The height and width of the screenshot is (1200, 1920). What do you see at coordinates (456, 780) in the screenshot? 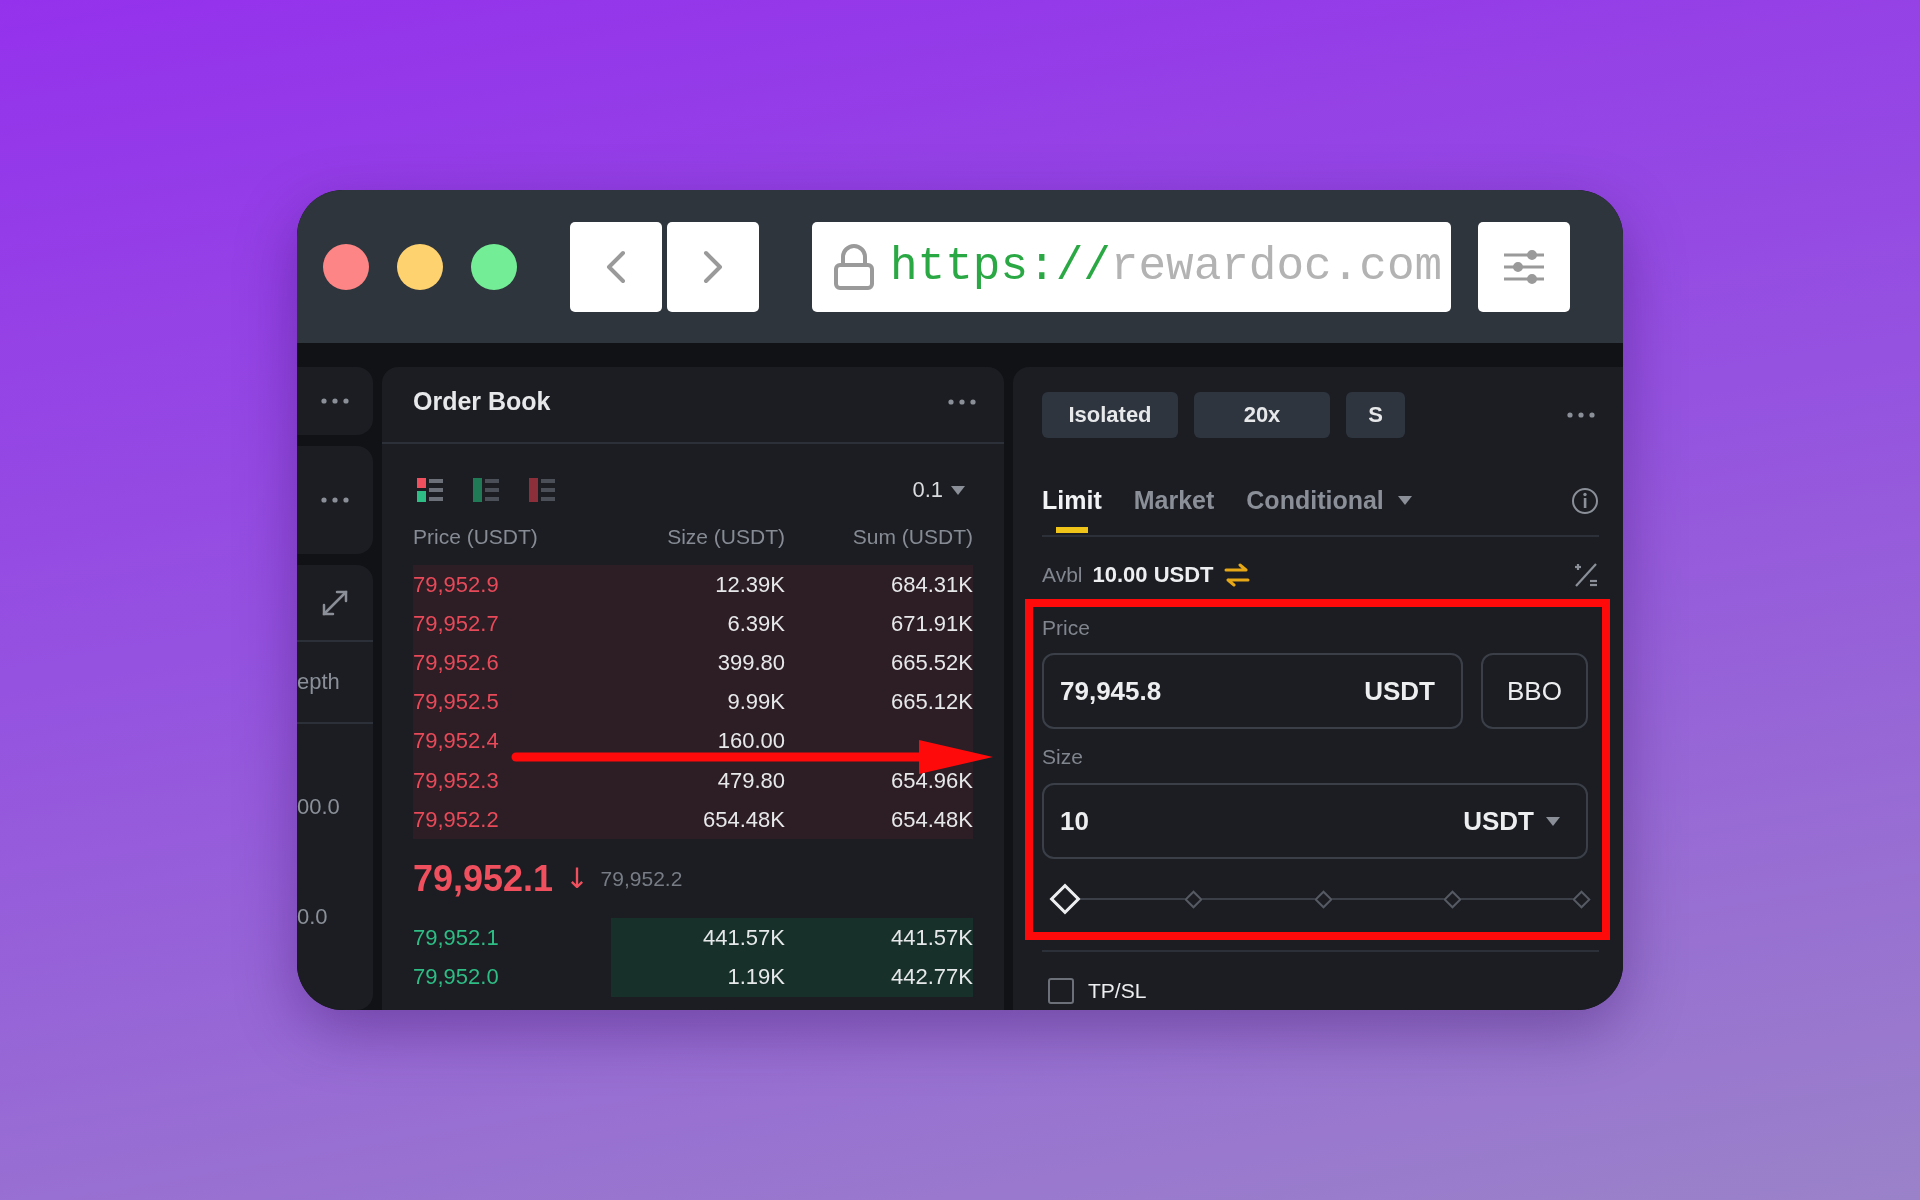
I see `ask-price: 79,952.3` at bounding box center [456, 780].